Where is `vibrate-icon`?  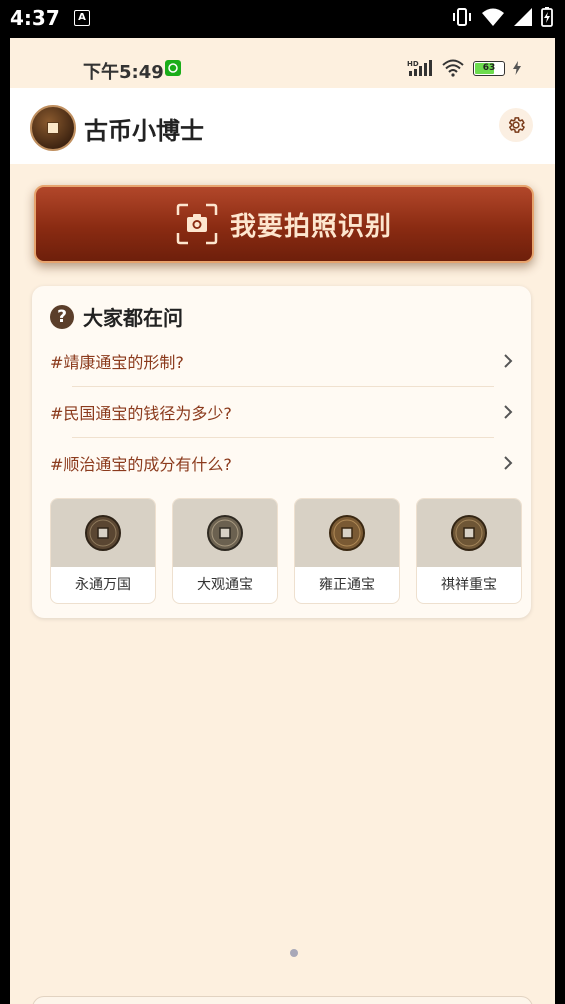 vibrate-icon is located at coordinates (462, 17).